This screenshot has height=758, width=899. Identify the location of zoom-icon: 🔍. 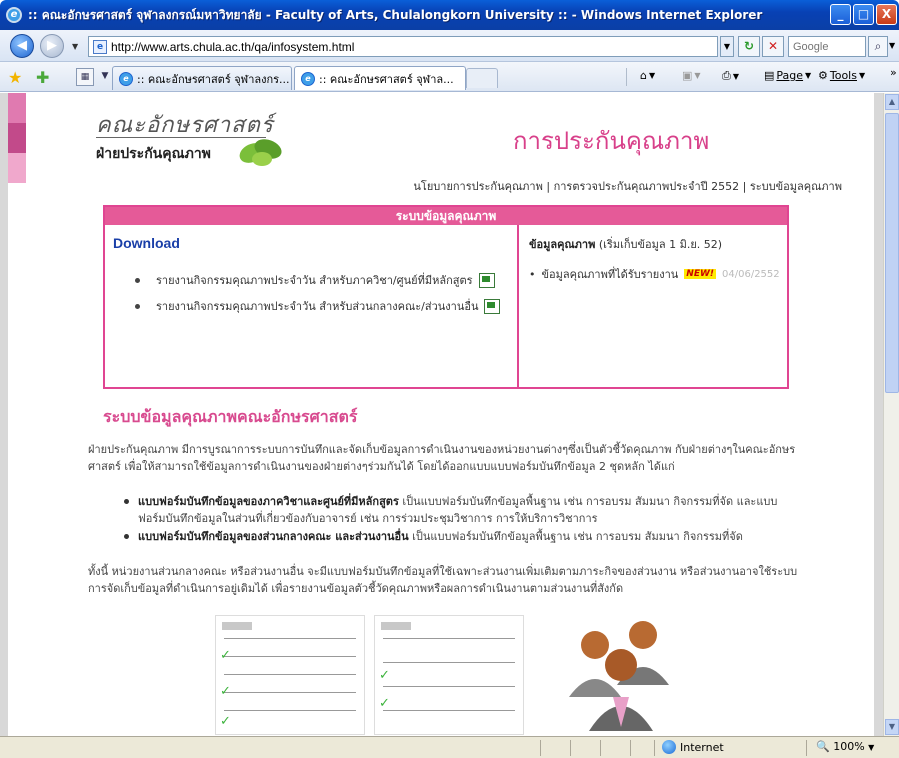
(823, 746).